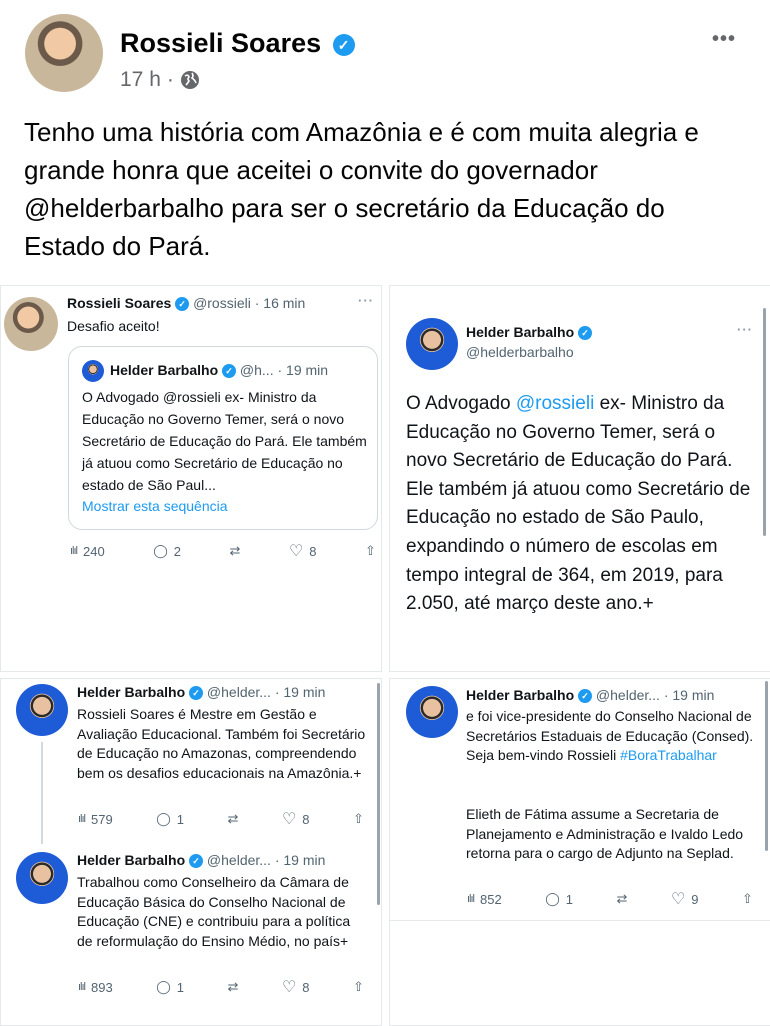 The width and height of the screenshot is (770, 1026). Describe the element at coordinates (579, 920) in the screenshot. I see `tweet-divider` at that location.